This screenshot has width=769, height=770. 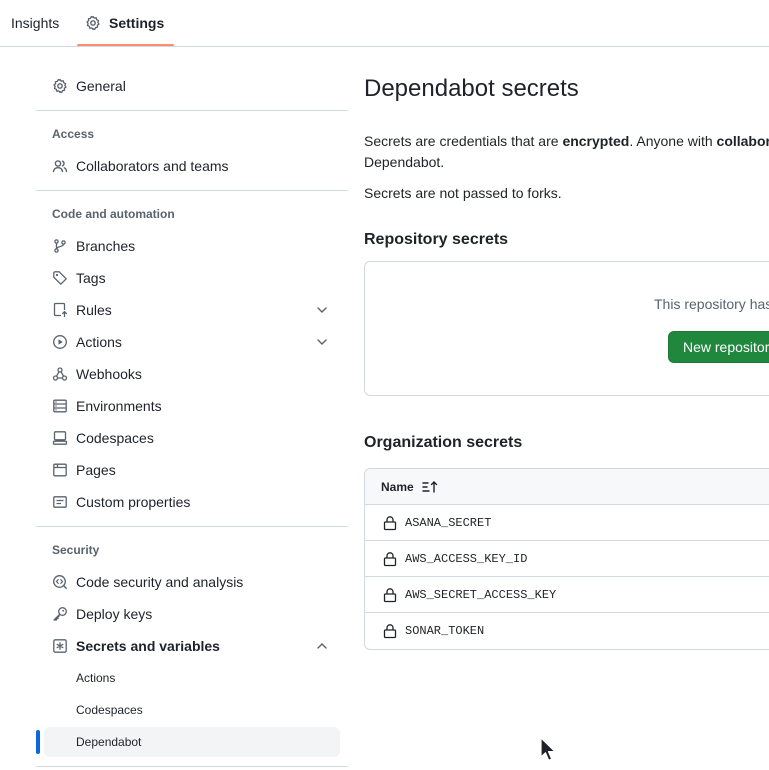 What do you see at coordinates (471, 88) in the screenshot?
I see `page-title: Dependabot secrets` at bounding box center [471, 88].